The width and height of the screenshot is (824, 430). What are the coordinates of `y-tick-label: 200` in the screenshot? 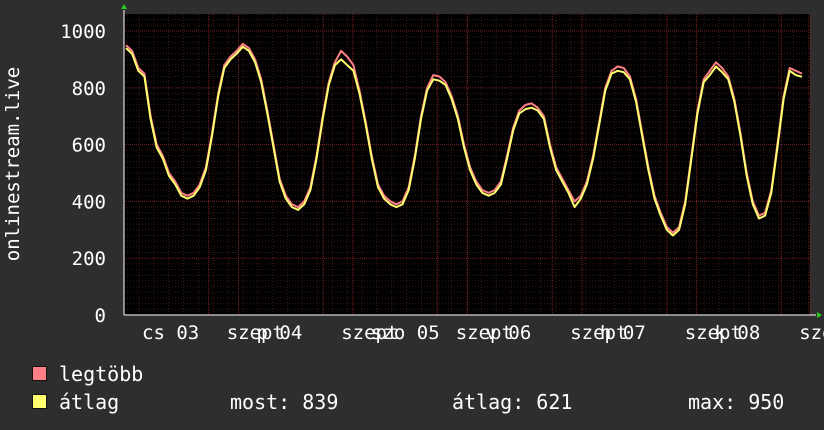 It's located at (89, 259).